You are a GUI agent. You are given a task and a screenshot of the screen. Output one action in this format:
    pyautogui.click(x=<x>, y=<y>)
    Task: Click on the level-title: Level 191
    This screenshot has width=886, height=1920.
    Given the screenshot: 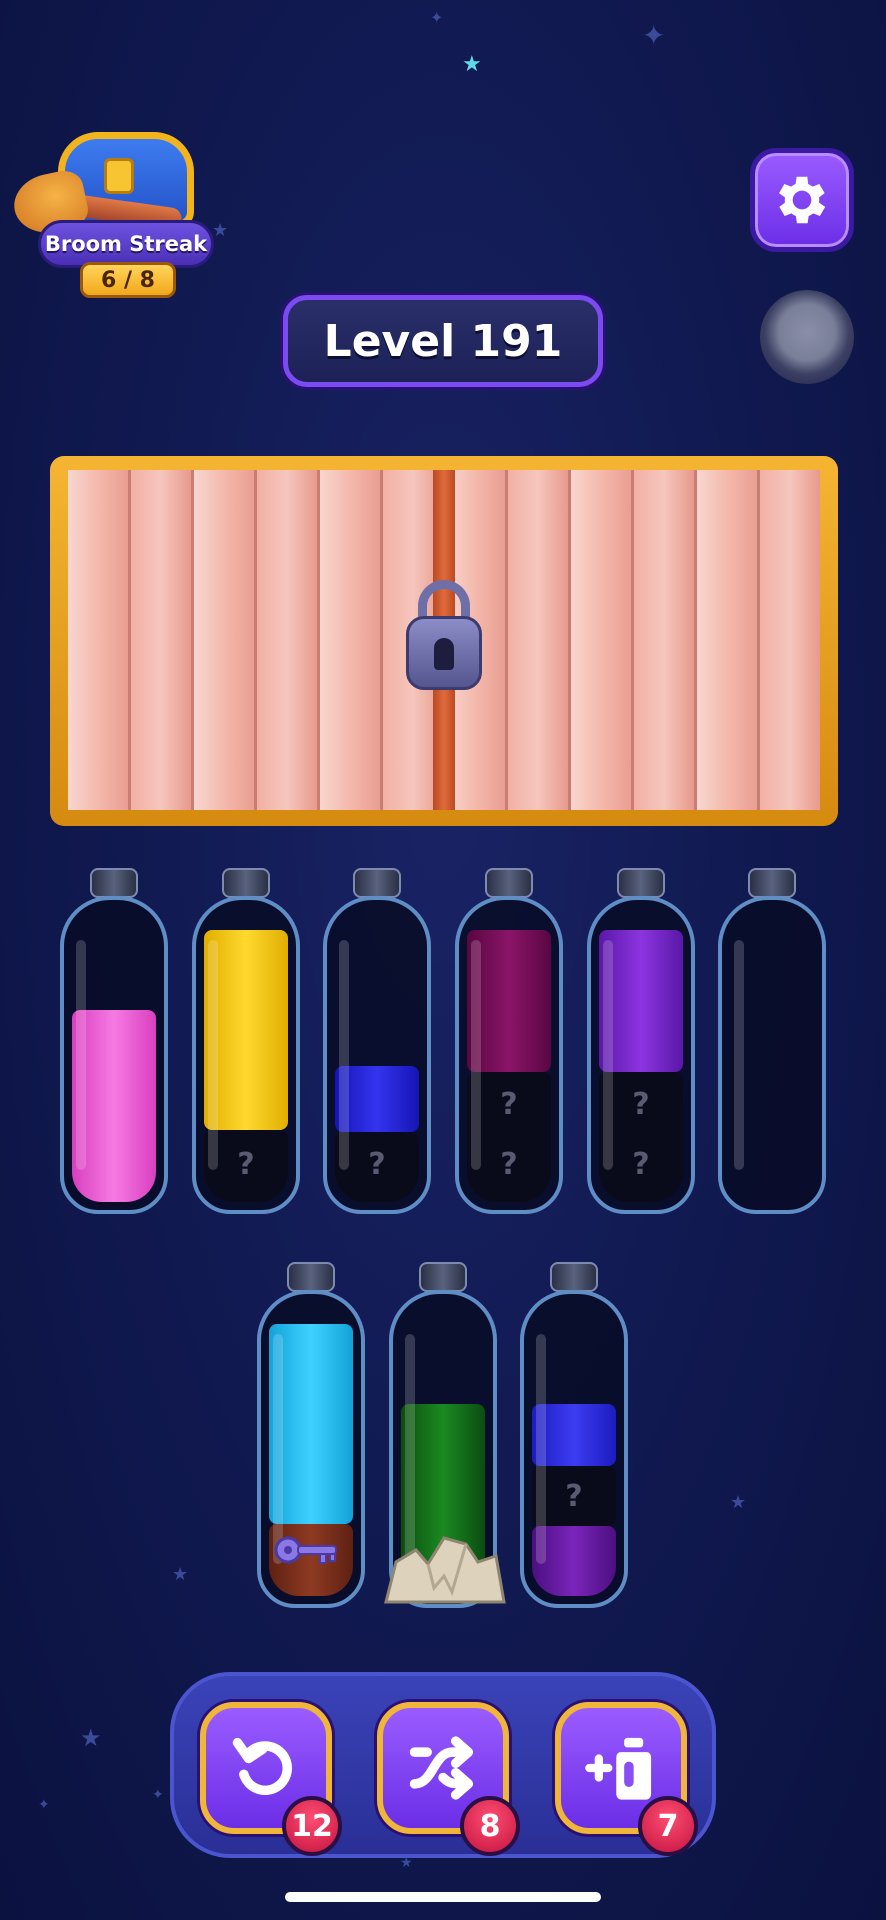 What is the action you would take?
    pyautogui.click(x=443, y=341)
    